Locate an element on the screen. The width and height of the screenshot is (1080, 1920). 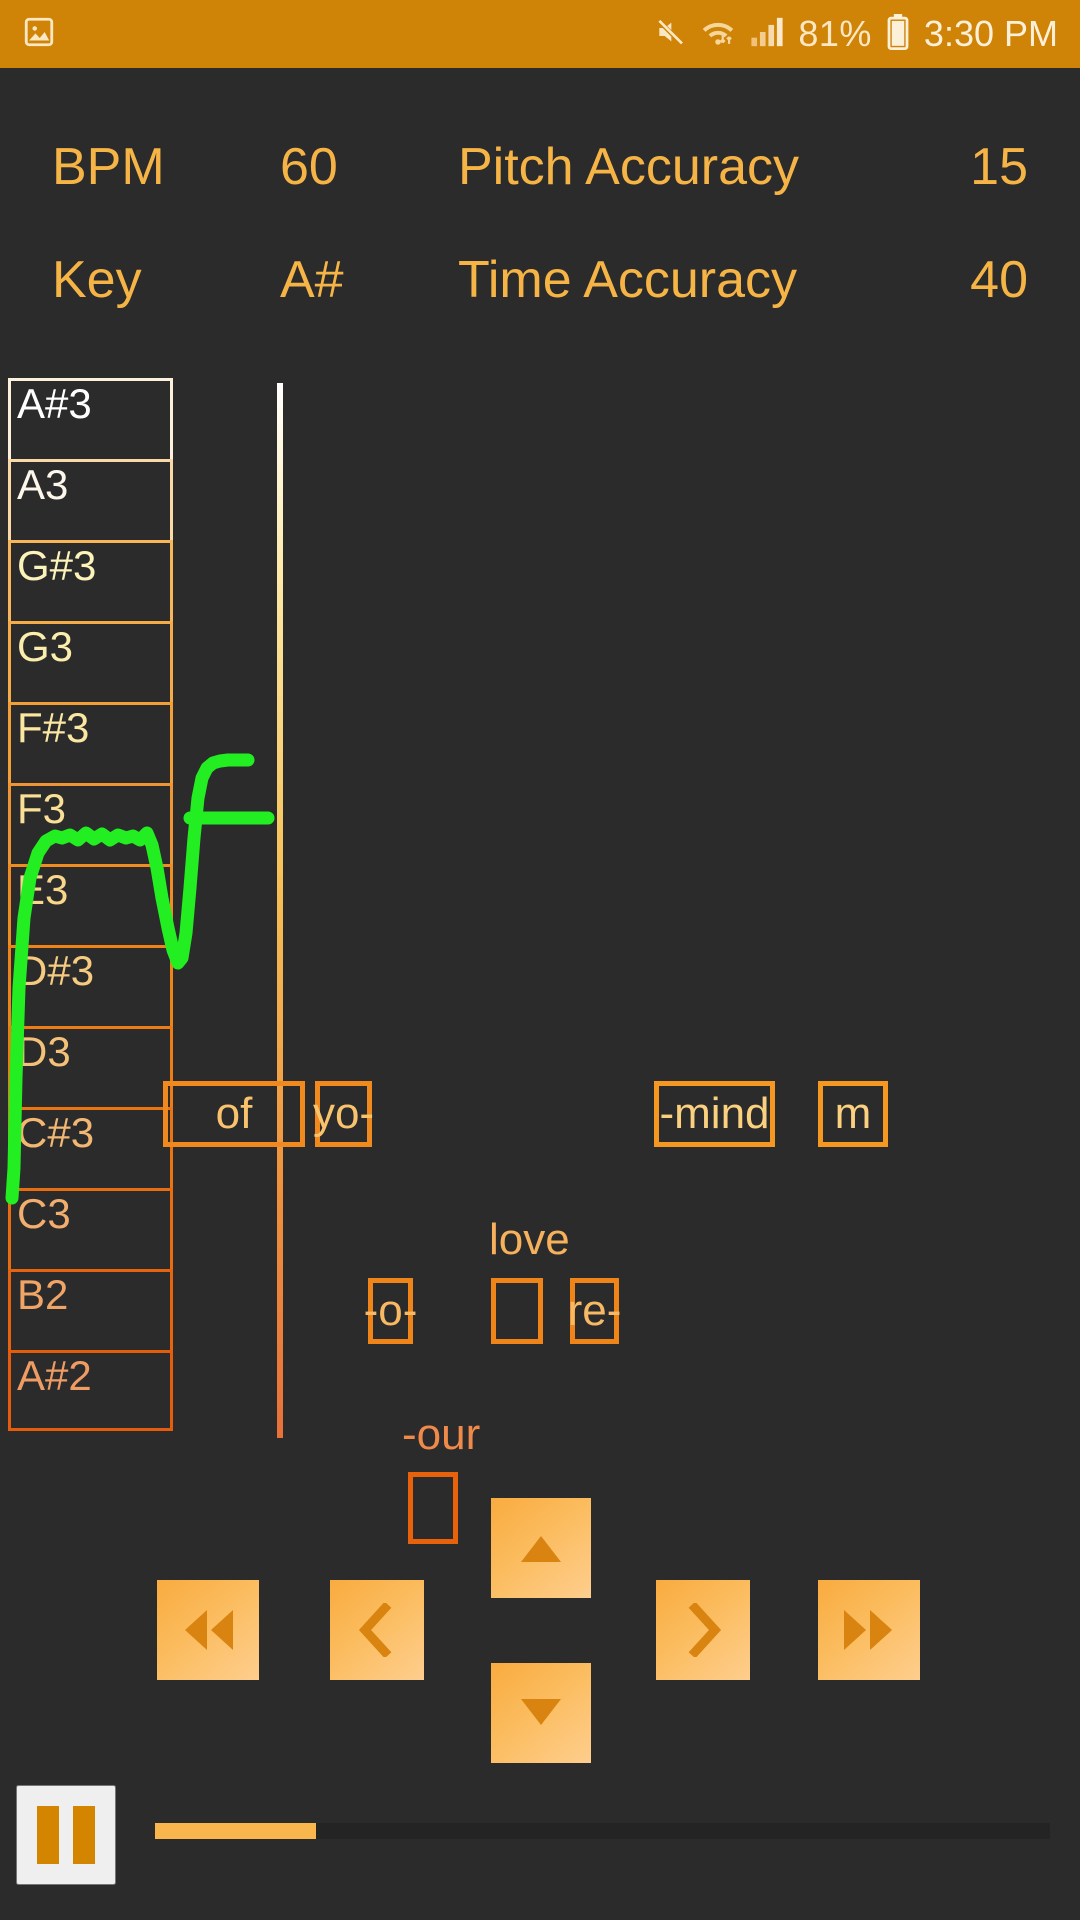
signal-icon is located at coordinates (767, 34).